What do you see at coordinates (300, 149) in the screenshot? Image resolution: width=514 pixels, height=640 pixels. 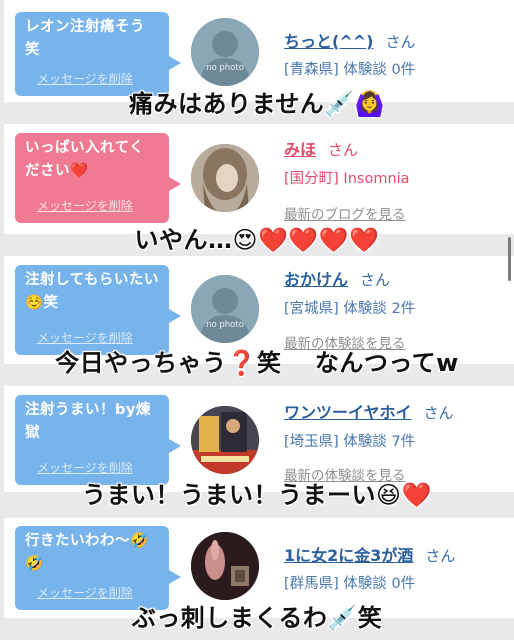 I see `user-name: みほ` at bounding box center [300, 149].